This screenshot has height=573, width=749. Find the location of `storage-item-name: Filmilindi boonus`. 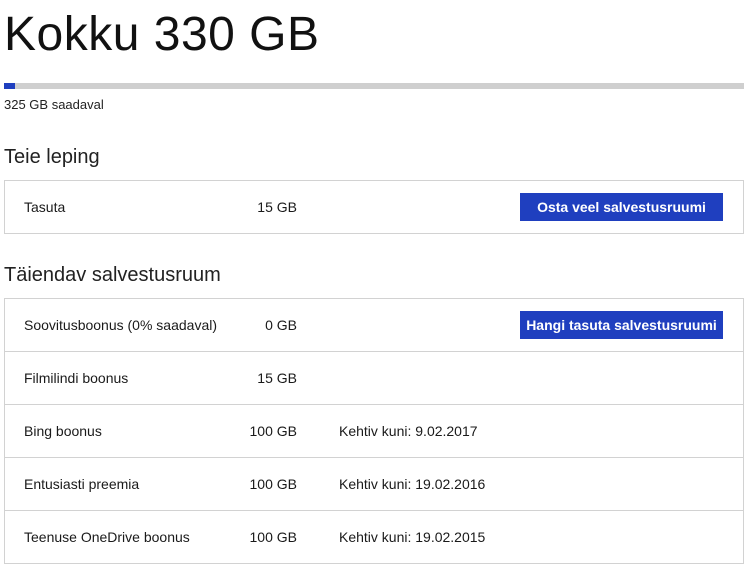

storage-item-name: Filmilindi boonus is located at coordinates (76, 378).